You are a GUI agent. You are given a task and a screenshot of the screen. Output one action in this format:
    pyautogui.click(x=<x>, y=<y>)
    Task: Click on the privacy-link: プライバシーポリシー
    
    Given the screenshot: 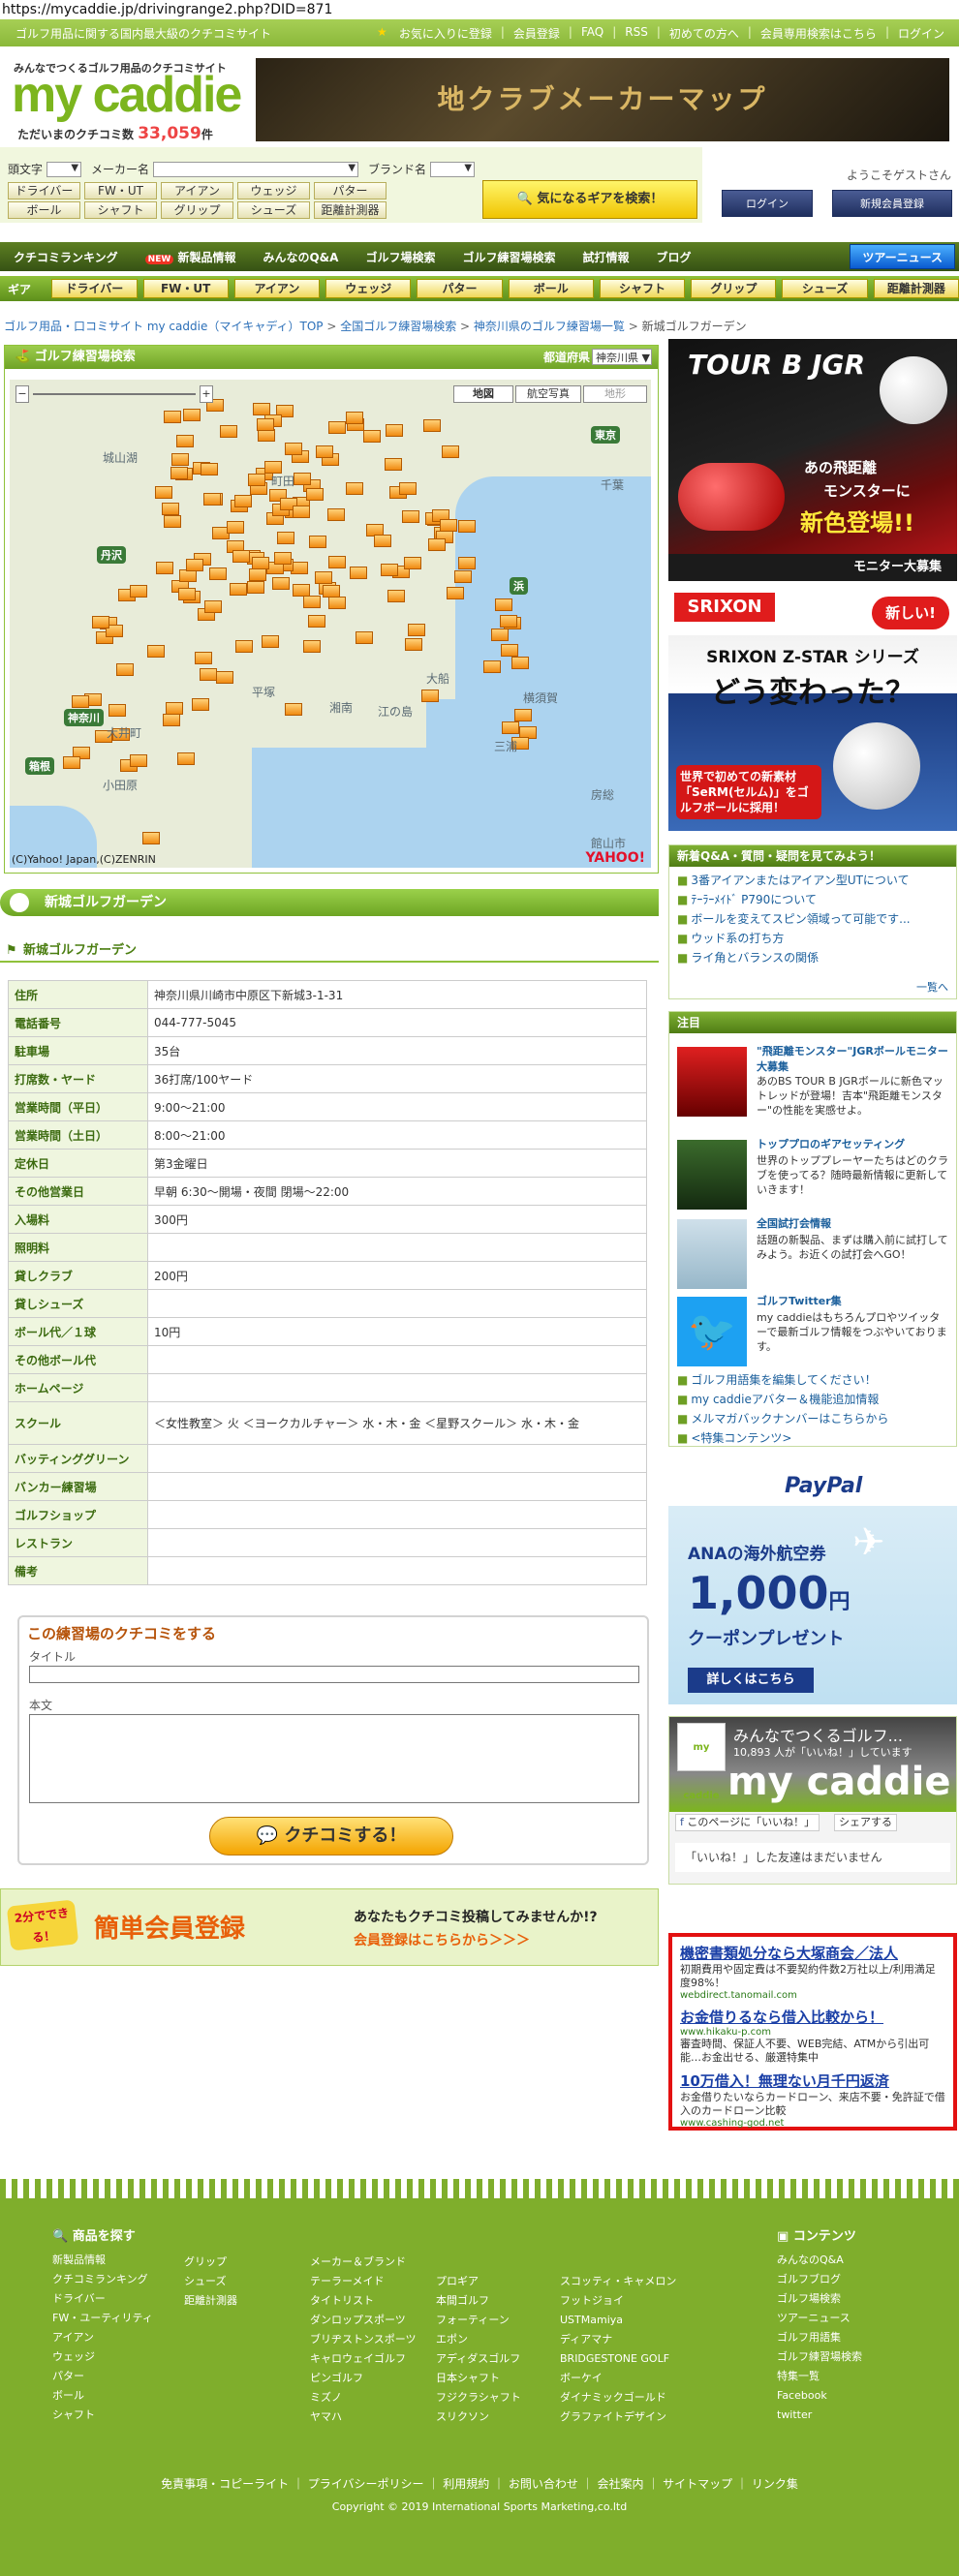 What is the action you would take?
    pyautogui.click(x=366, y=2484)
    